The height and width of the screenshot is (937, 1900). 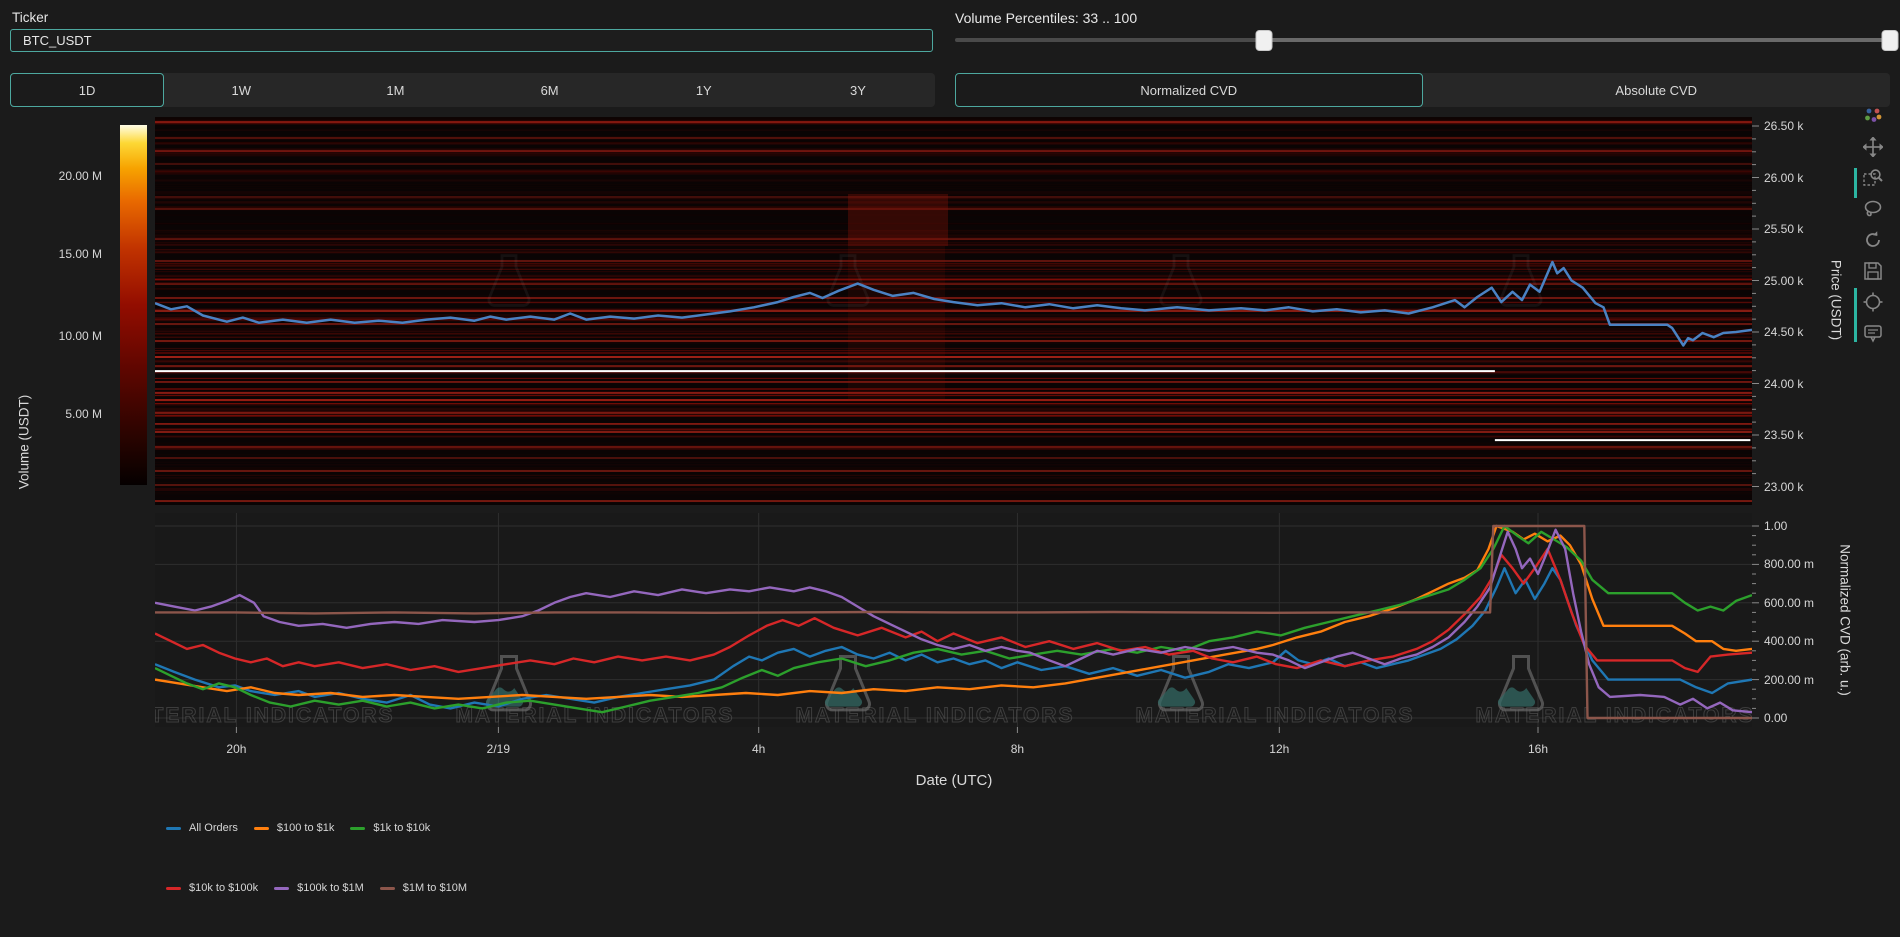 I want to click on legend-label: $1M to $10M, so click(x=434, y=888).